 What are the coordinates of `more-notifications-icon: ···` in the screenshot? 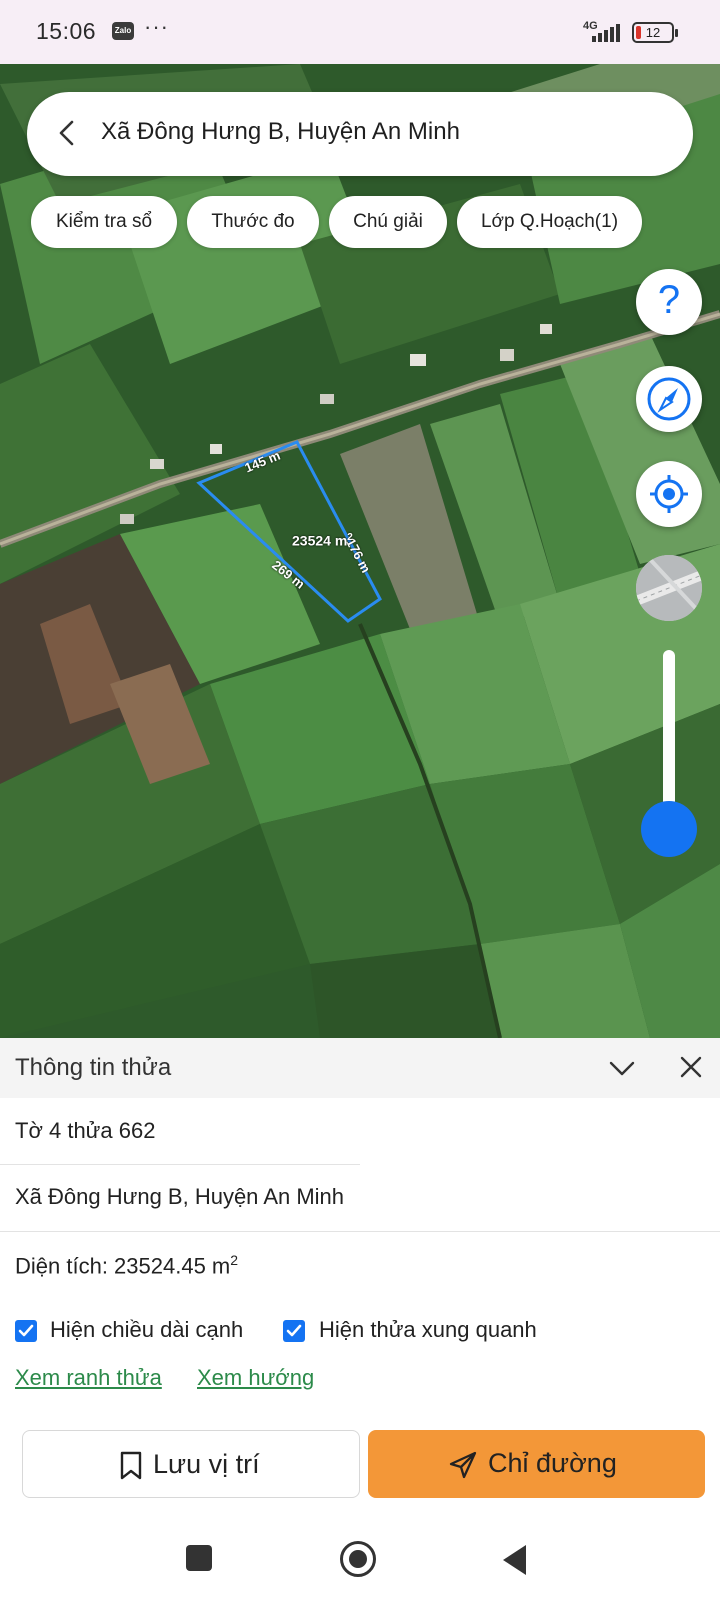 It's located at (156, 26).